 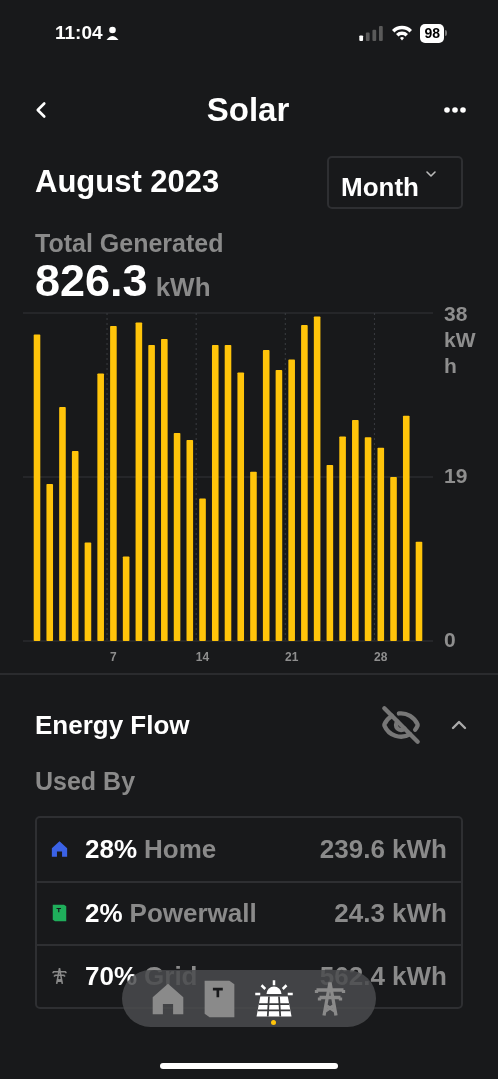 What do you see at coordinates (127, 181) in the screenshot?
I see `period-title: August 2023` at bounding box center [127, 181].